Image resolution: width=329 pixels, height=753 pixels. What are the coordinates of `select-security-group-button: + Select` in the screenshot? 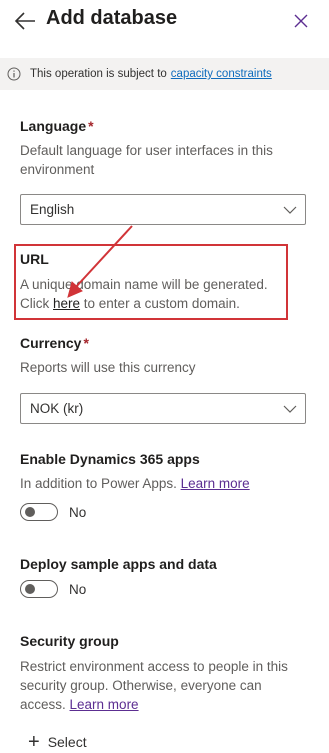 It's located at (57, 742).